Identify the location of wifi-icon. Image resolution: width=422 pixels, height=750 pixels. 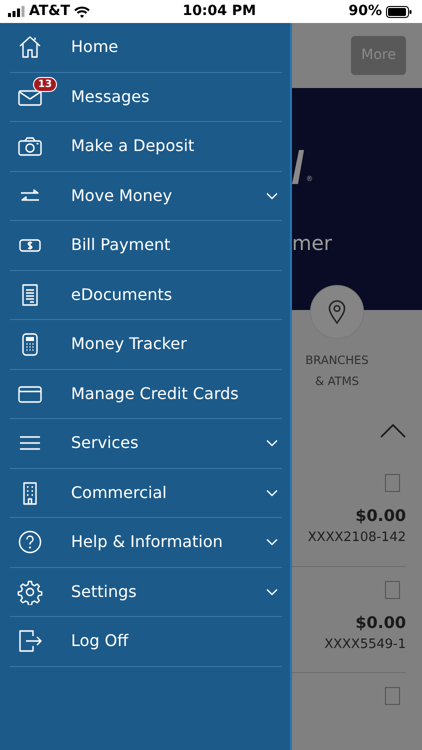
(82, 12).